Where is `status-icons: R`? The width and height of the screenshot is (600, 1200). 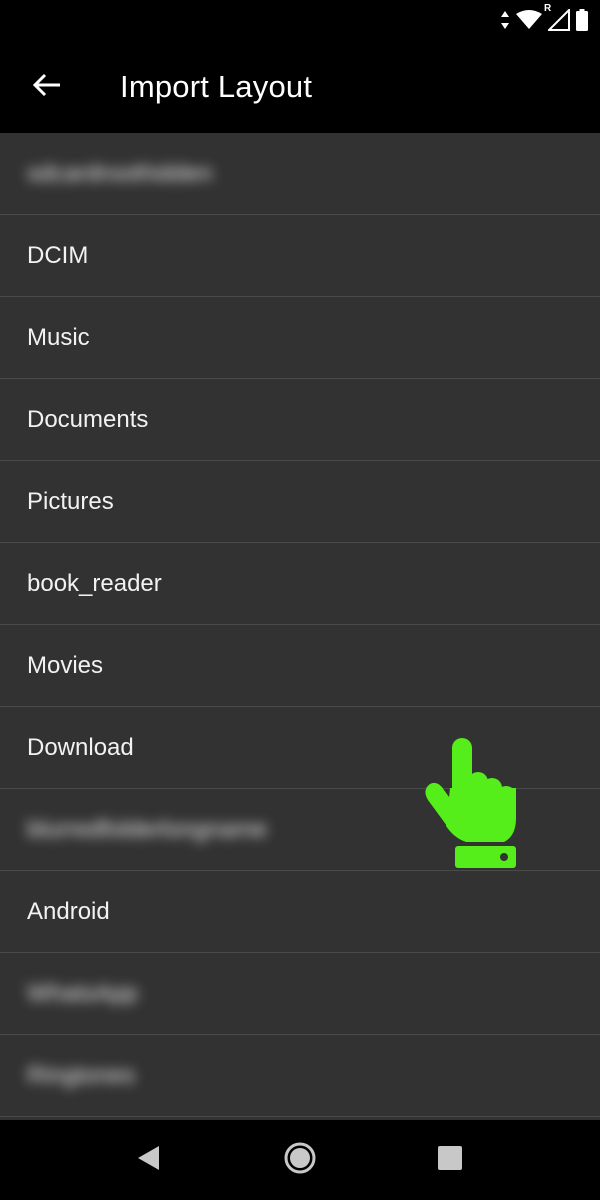
status-icons: R is located at coordinates (544, 17).